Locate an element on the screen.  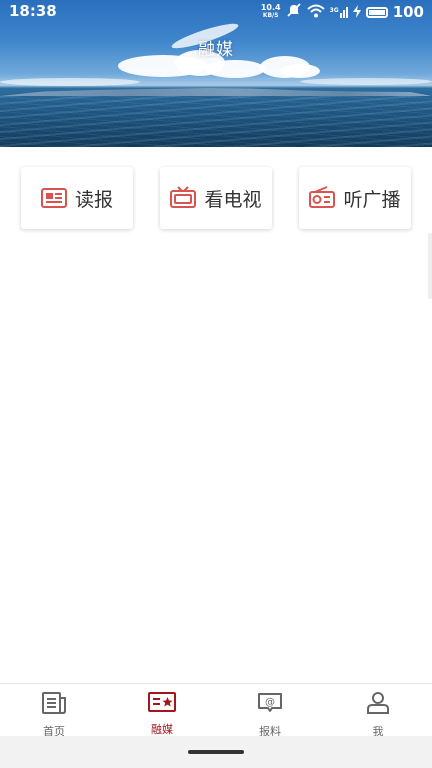
page-title: 融媒 is located at coordinates (216, 50).